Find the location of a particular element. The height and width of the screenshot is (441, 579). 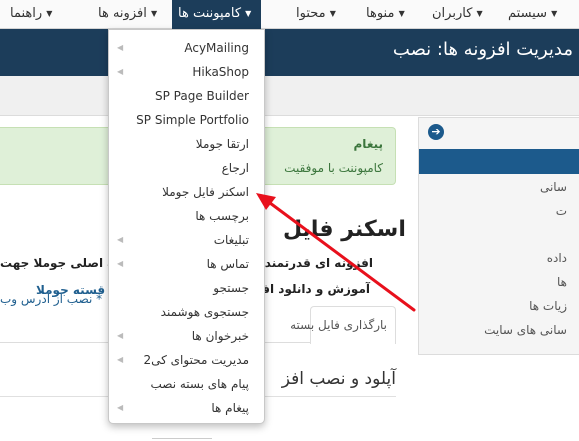

dropdown-item-label: SP Simple Portfolio is located at coordinates (192, 120).